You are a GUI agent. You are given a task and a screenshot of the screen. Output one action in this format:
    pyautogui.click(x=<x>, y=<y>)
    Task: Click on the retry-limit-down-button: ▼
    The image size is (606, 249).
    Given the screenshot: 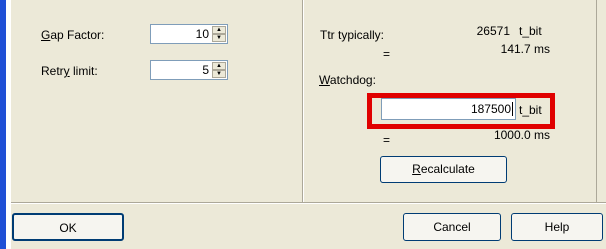 What is the action you would take?
    pyautogui.click(x=219, y=74)
    